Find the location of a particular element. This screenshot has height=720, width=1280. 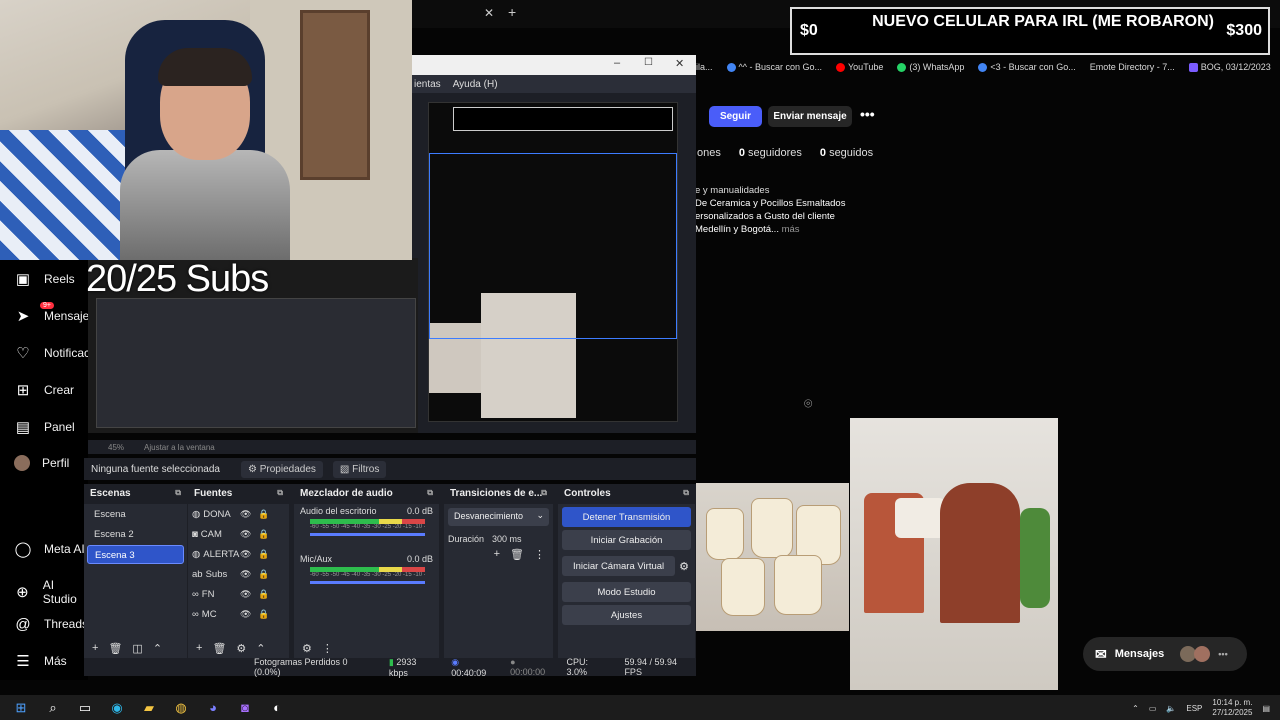

scene-item: Escena is located at coordinates (135, 514).